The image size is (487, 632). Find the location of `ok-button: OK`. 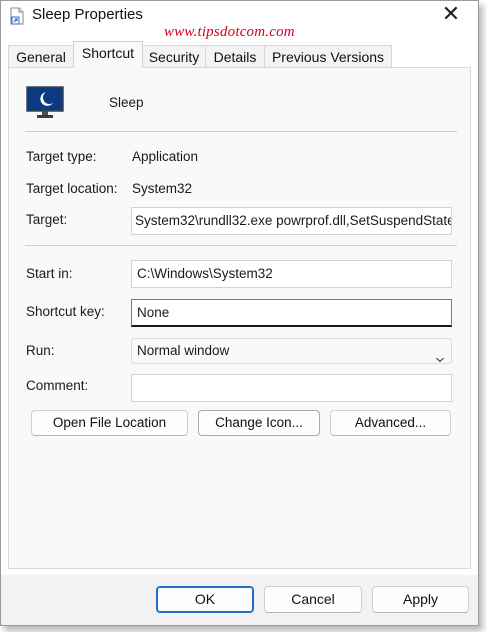

ok-button: OK is located at coordinates (205, 599).